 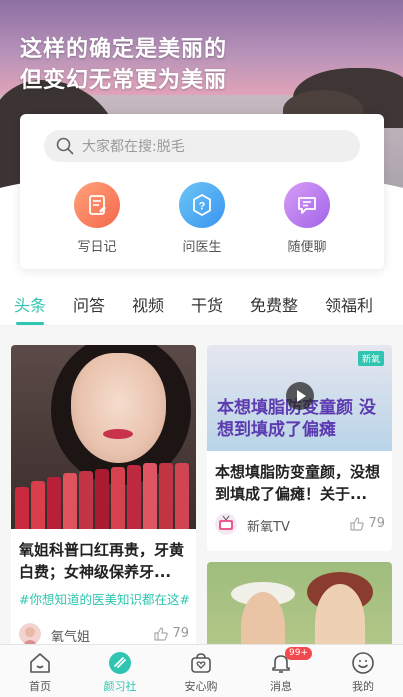 I want to click on nav-community-label: 颜习社, so click(x=120, y=686).